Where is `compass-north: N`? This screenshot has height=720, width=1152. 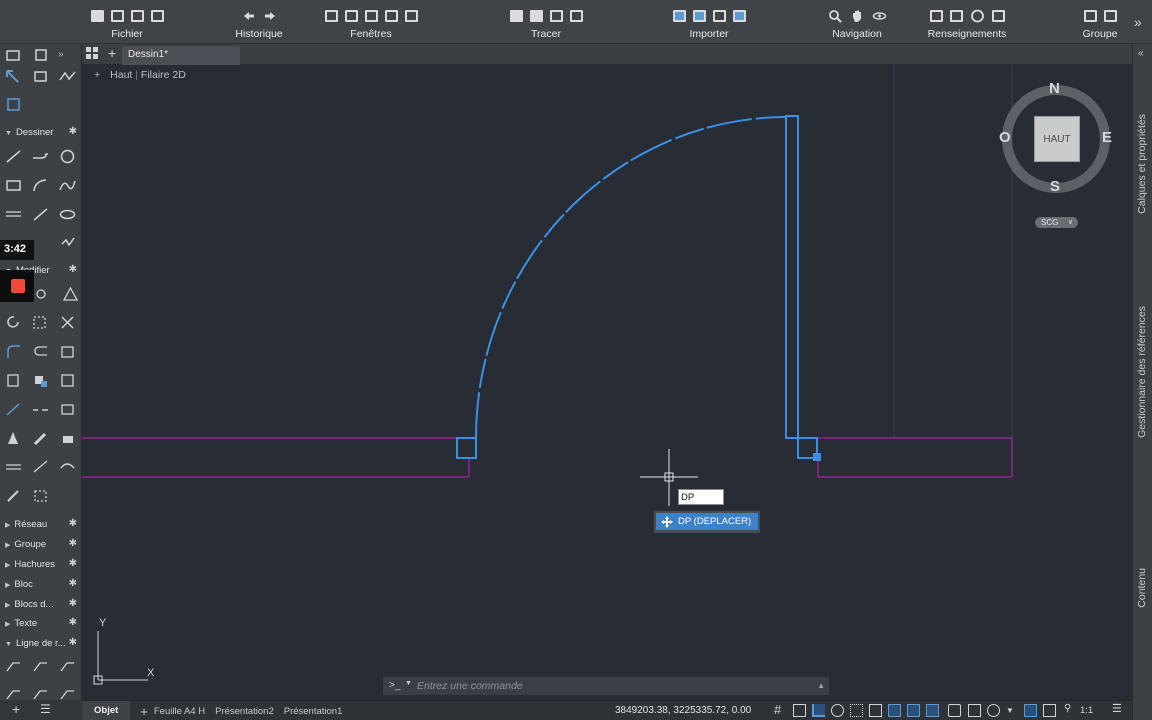
compass-north: N is located at coordinates (1054, 88).